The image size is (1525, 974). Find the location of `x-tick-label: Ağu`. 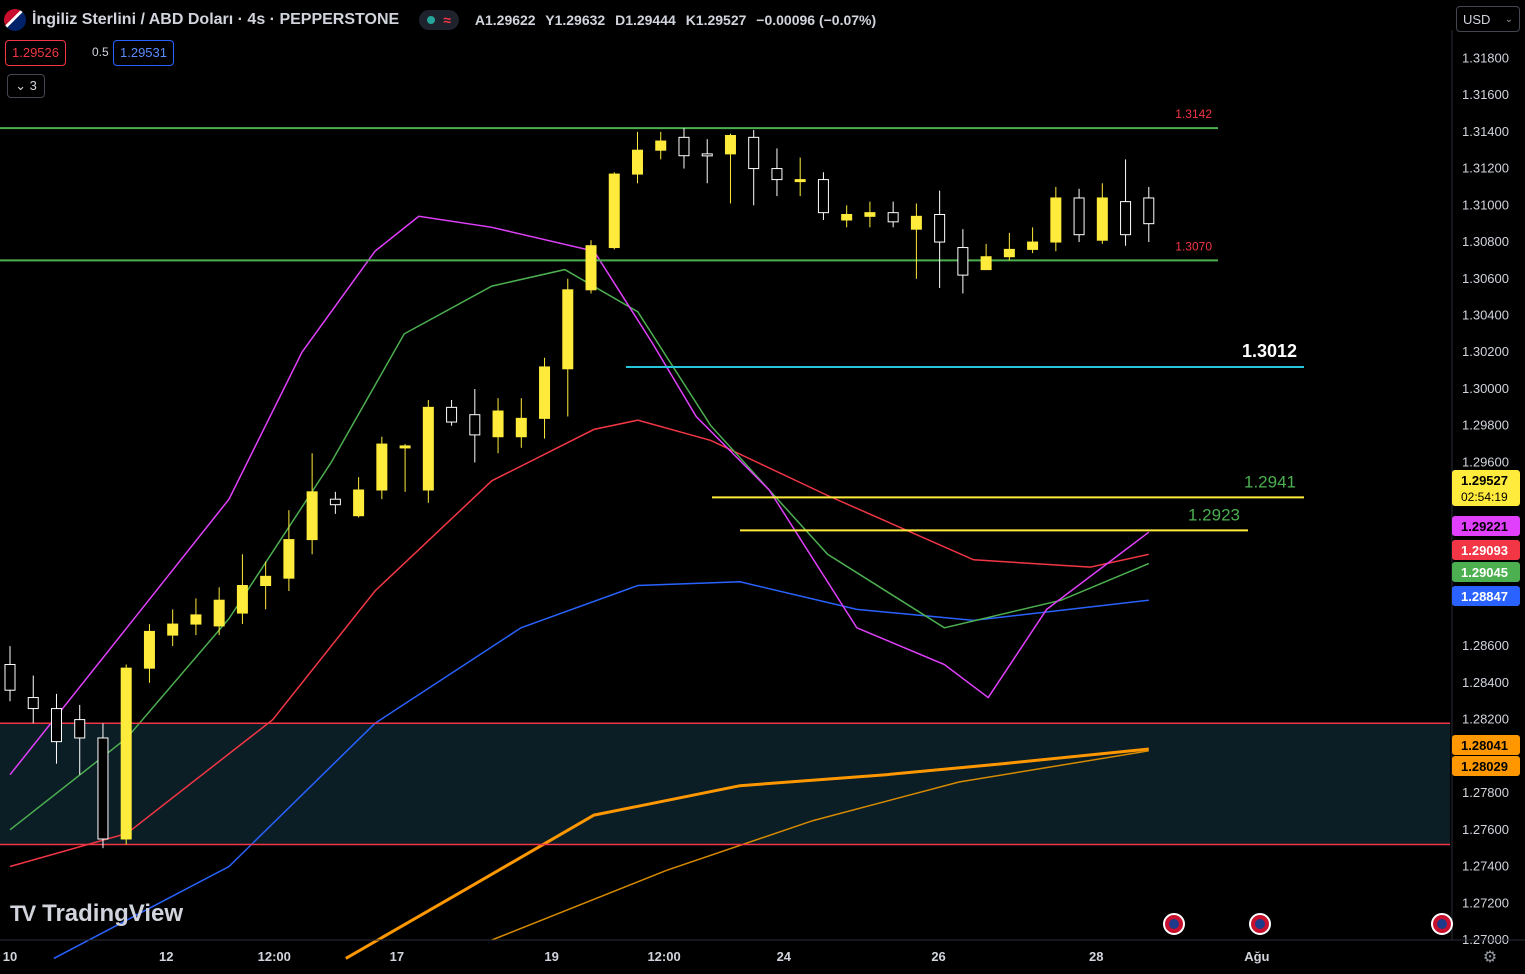

x-tick-label: Ağu is located at coordinates (1256, 956).